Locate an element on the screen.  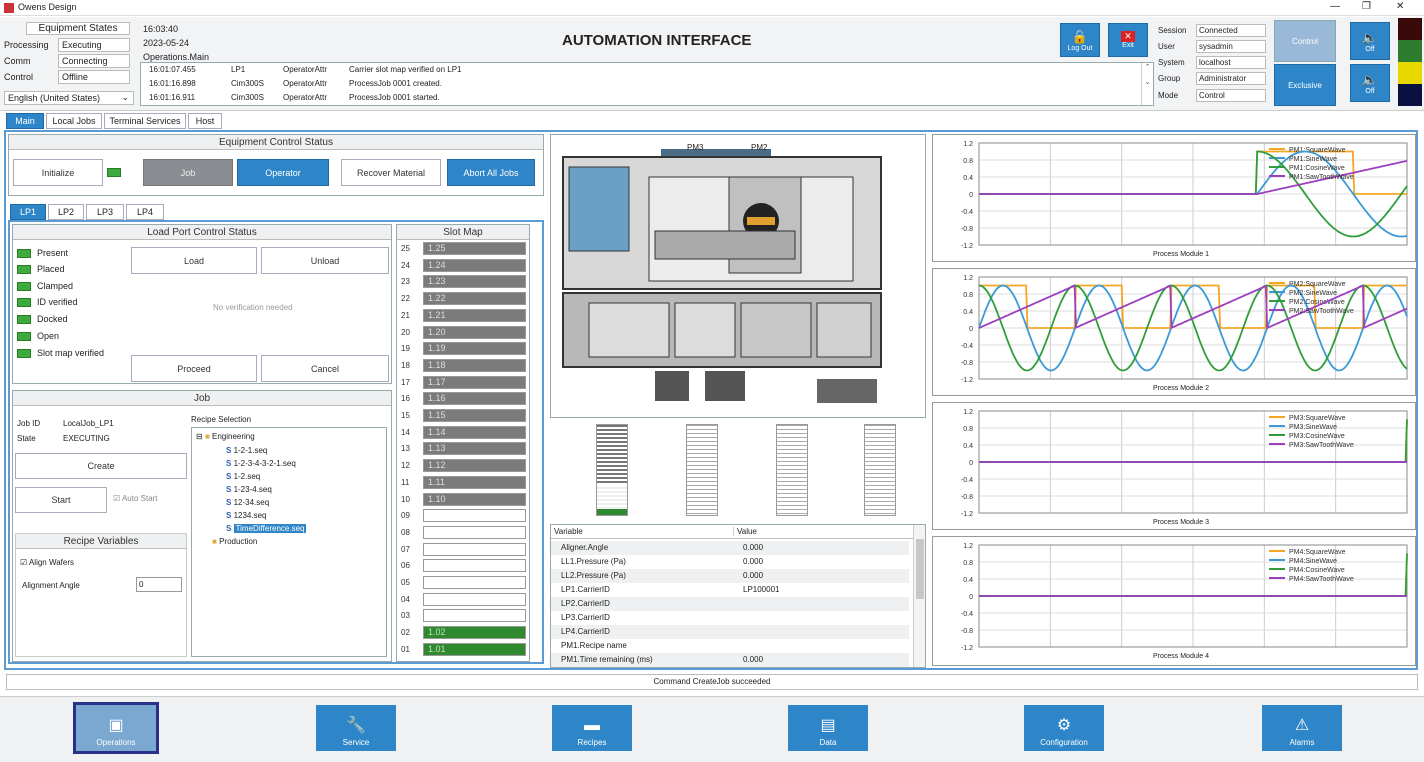
table-row: LP4.CarrierID is located at coordinates (730, 632).